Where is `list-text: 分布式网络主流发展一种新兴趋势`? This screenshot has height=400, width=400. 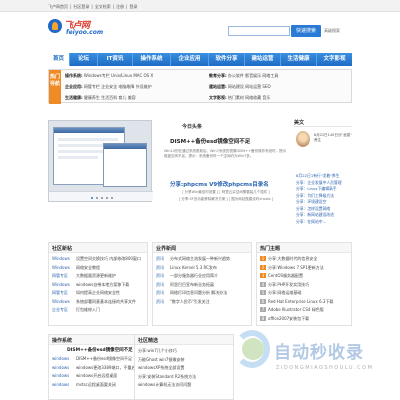 list-text: 分布式网络主流发展一种新兴趋势 is located at coordinates (200, 258).